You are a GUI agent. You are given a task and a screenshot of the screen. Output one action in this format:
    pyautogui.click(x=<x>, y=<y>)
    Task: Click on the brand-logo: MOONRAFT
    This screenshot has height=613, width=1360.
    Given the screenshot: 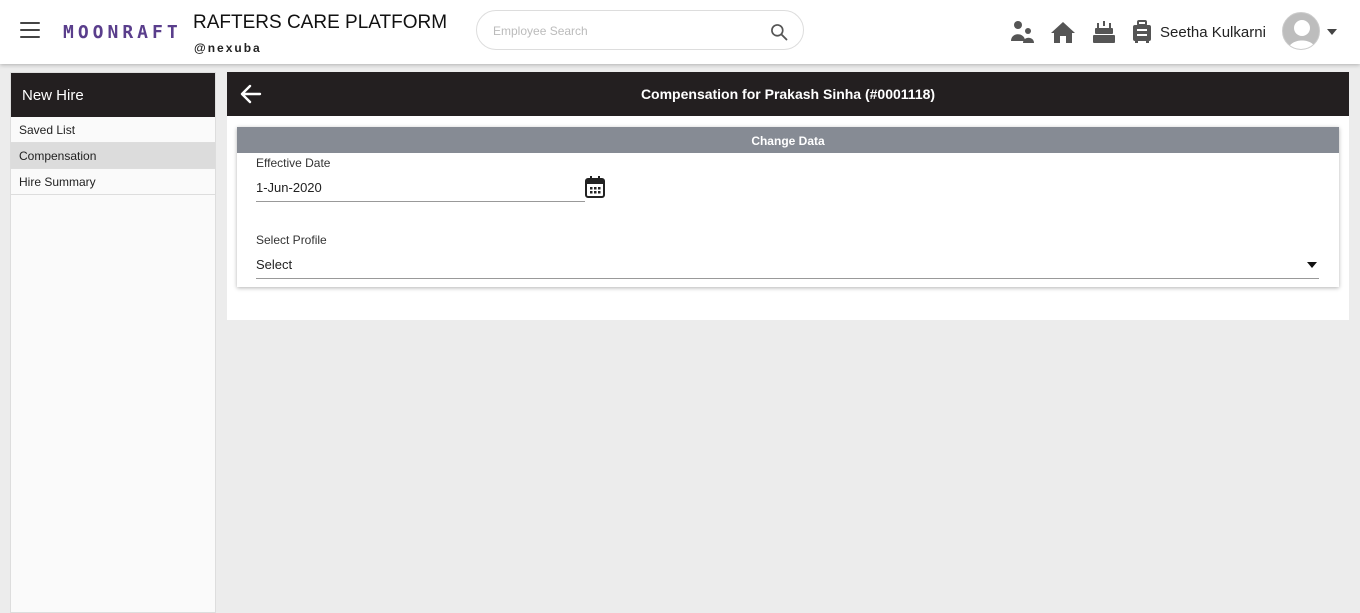 What is the action you would take?
    pyautogui.click(x=122, y=32)
    